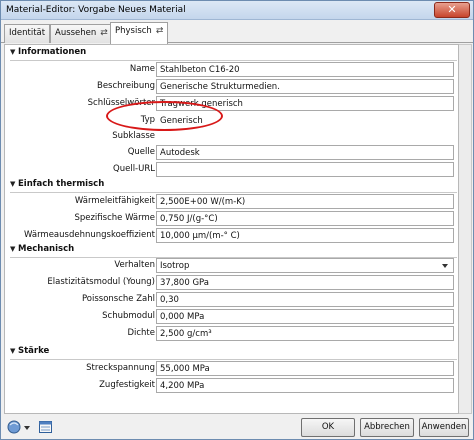 This screenshot has height=440, width=474. I want to click on row-poissonsche-zahl: Poissonsche Zahl 0,30, so click(232, 300).